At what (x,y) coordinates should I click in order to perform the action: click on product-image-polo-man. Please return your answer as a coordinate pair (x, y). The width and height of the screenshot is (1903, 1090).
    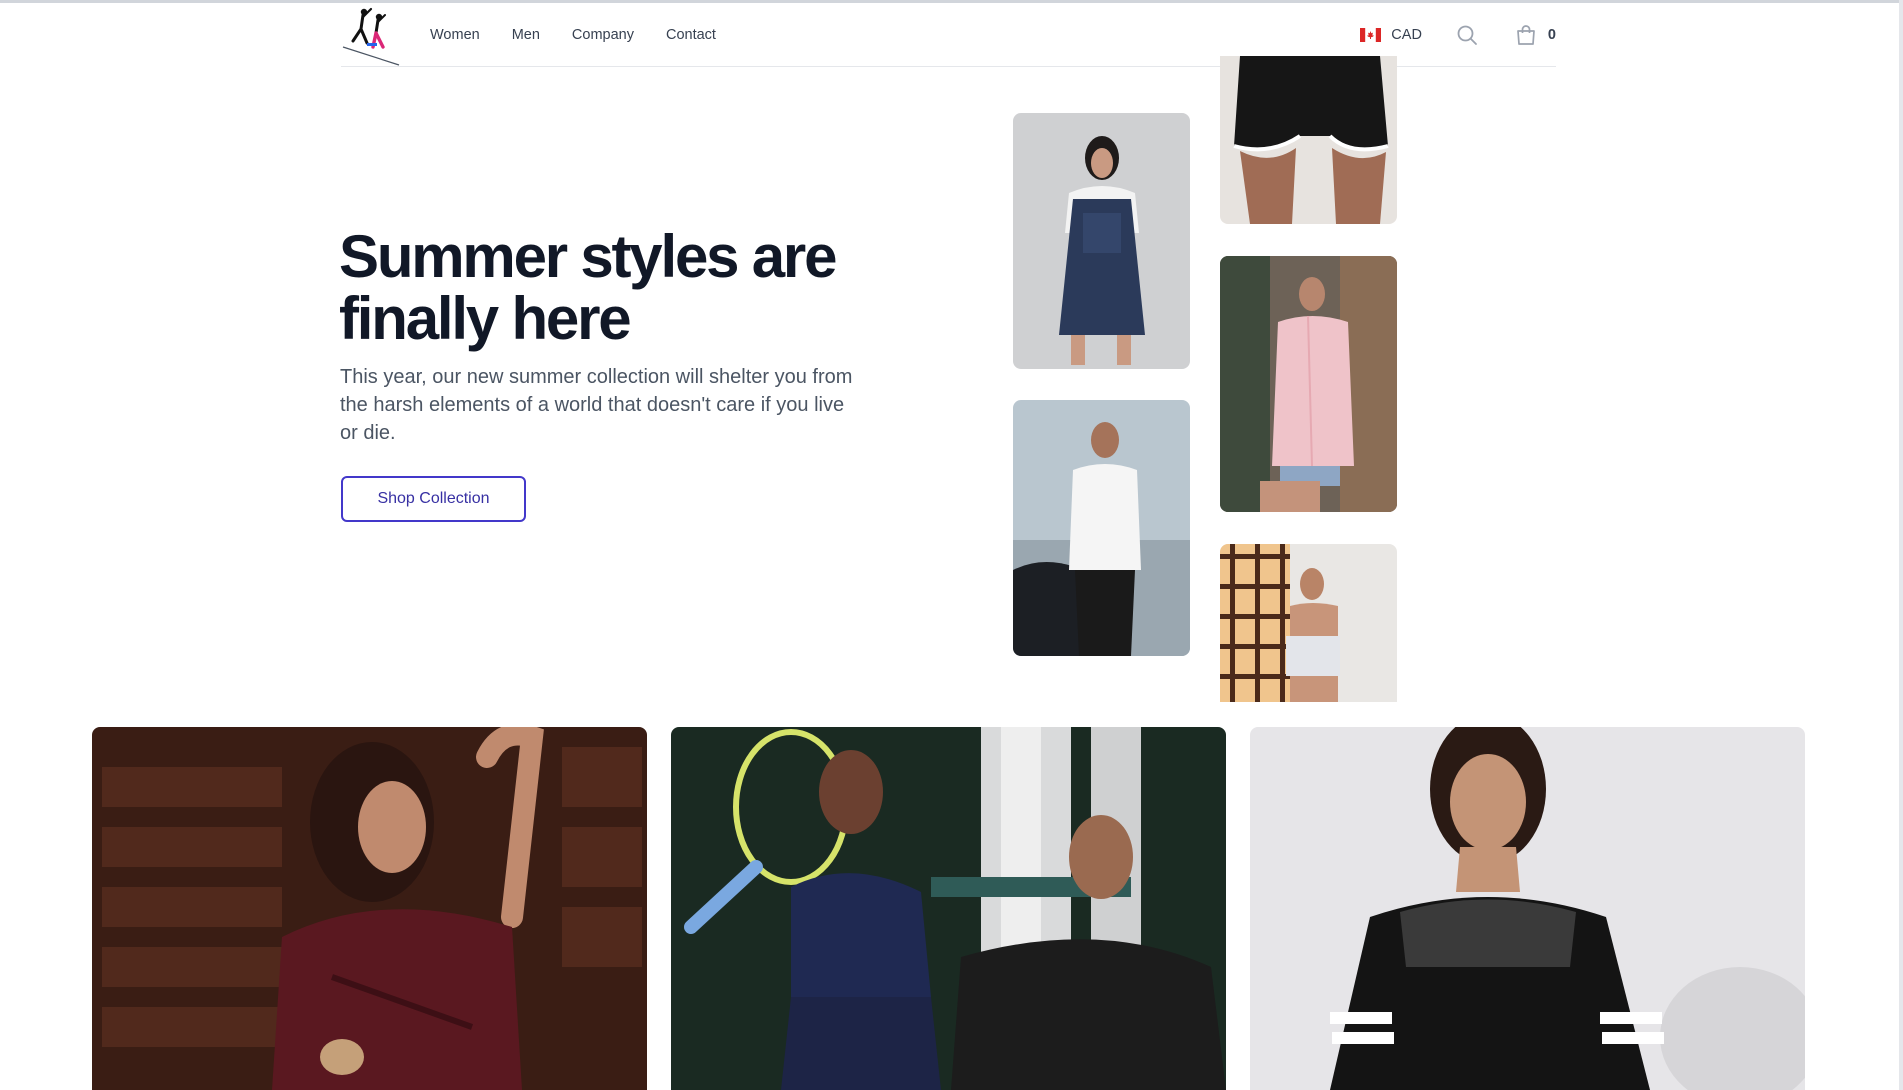
    Looking at the image, I should click on (1101, 528).